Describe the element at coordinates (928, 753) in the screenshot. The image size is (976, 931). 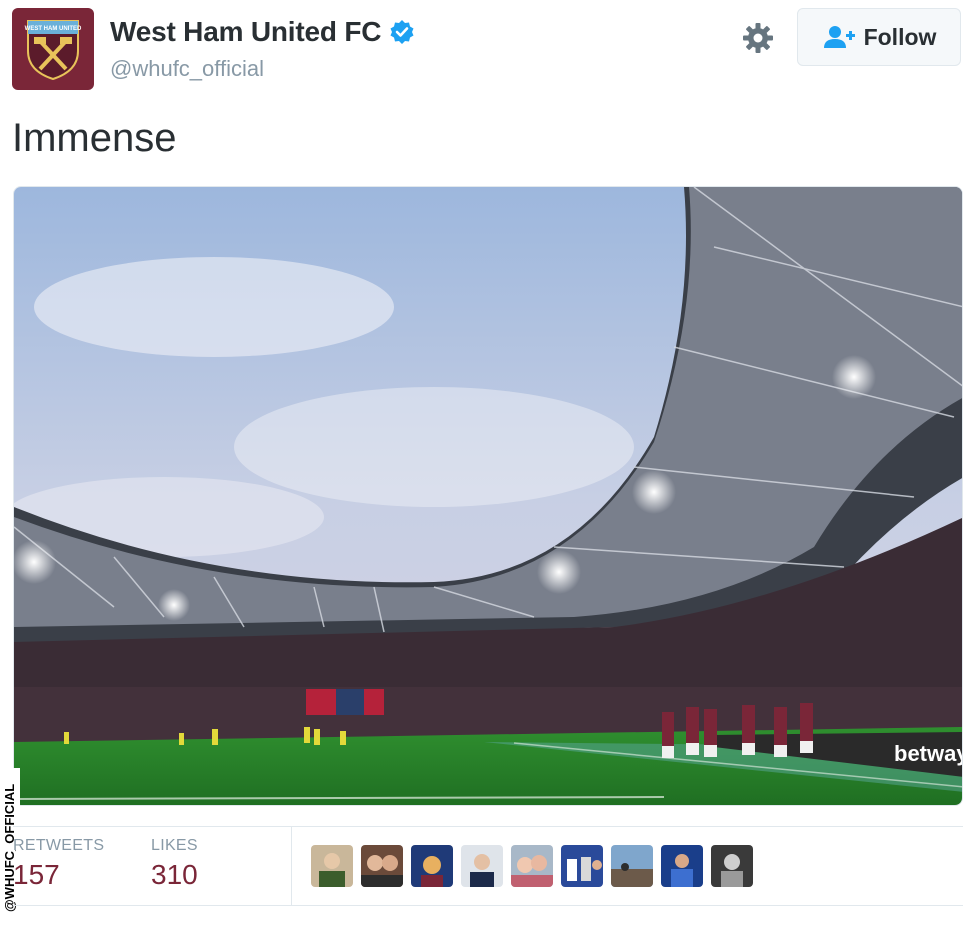
I see `photo-sign-text: betway` at that location.